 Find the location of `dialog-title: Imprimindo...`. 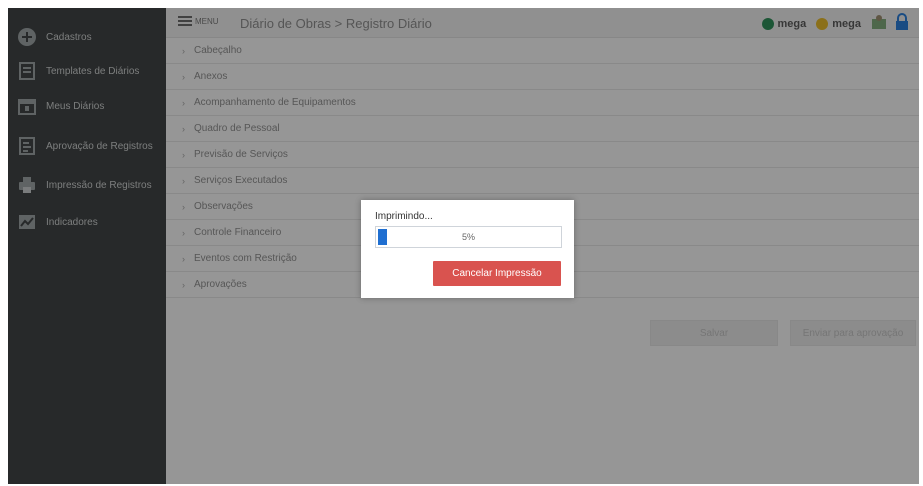

dialog-title: Imprimindo... is located at coordinates (404, 216).